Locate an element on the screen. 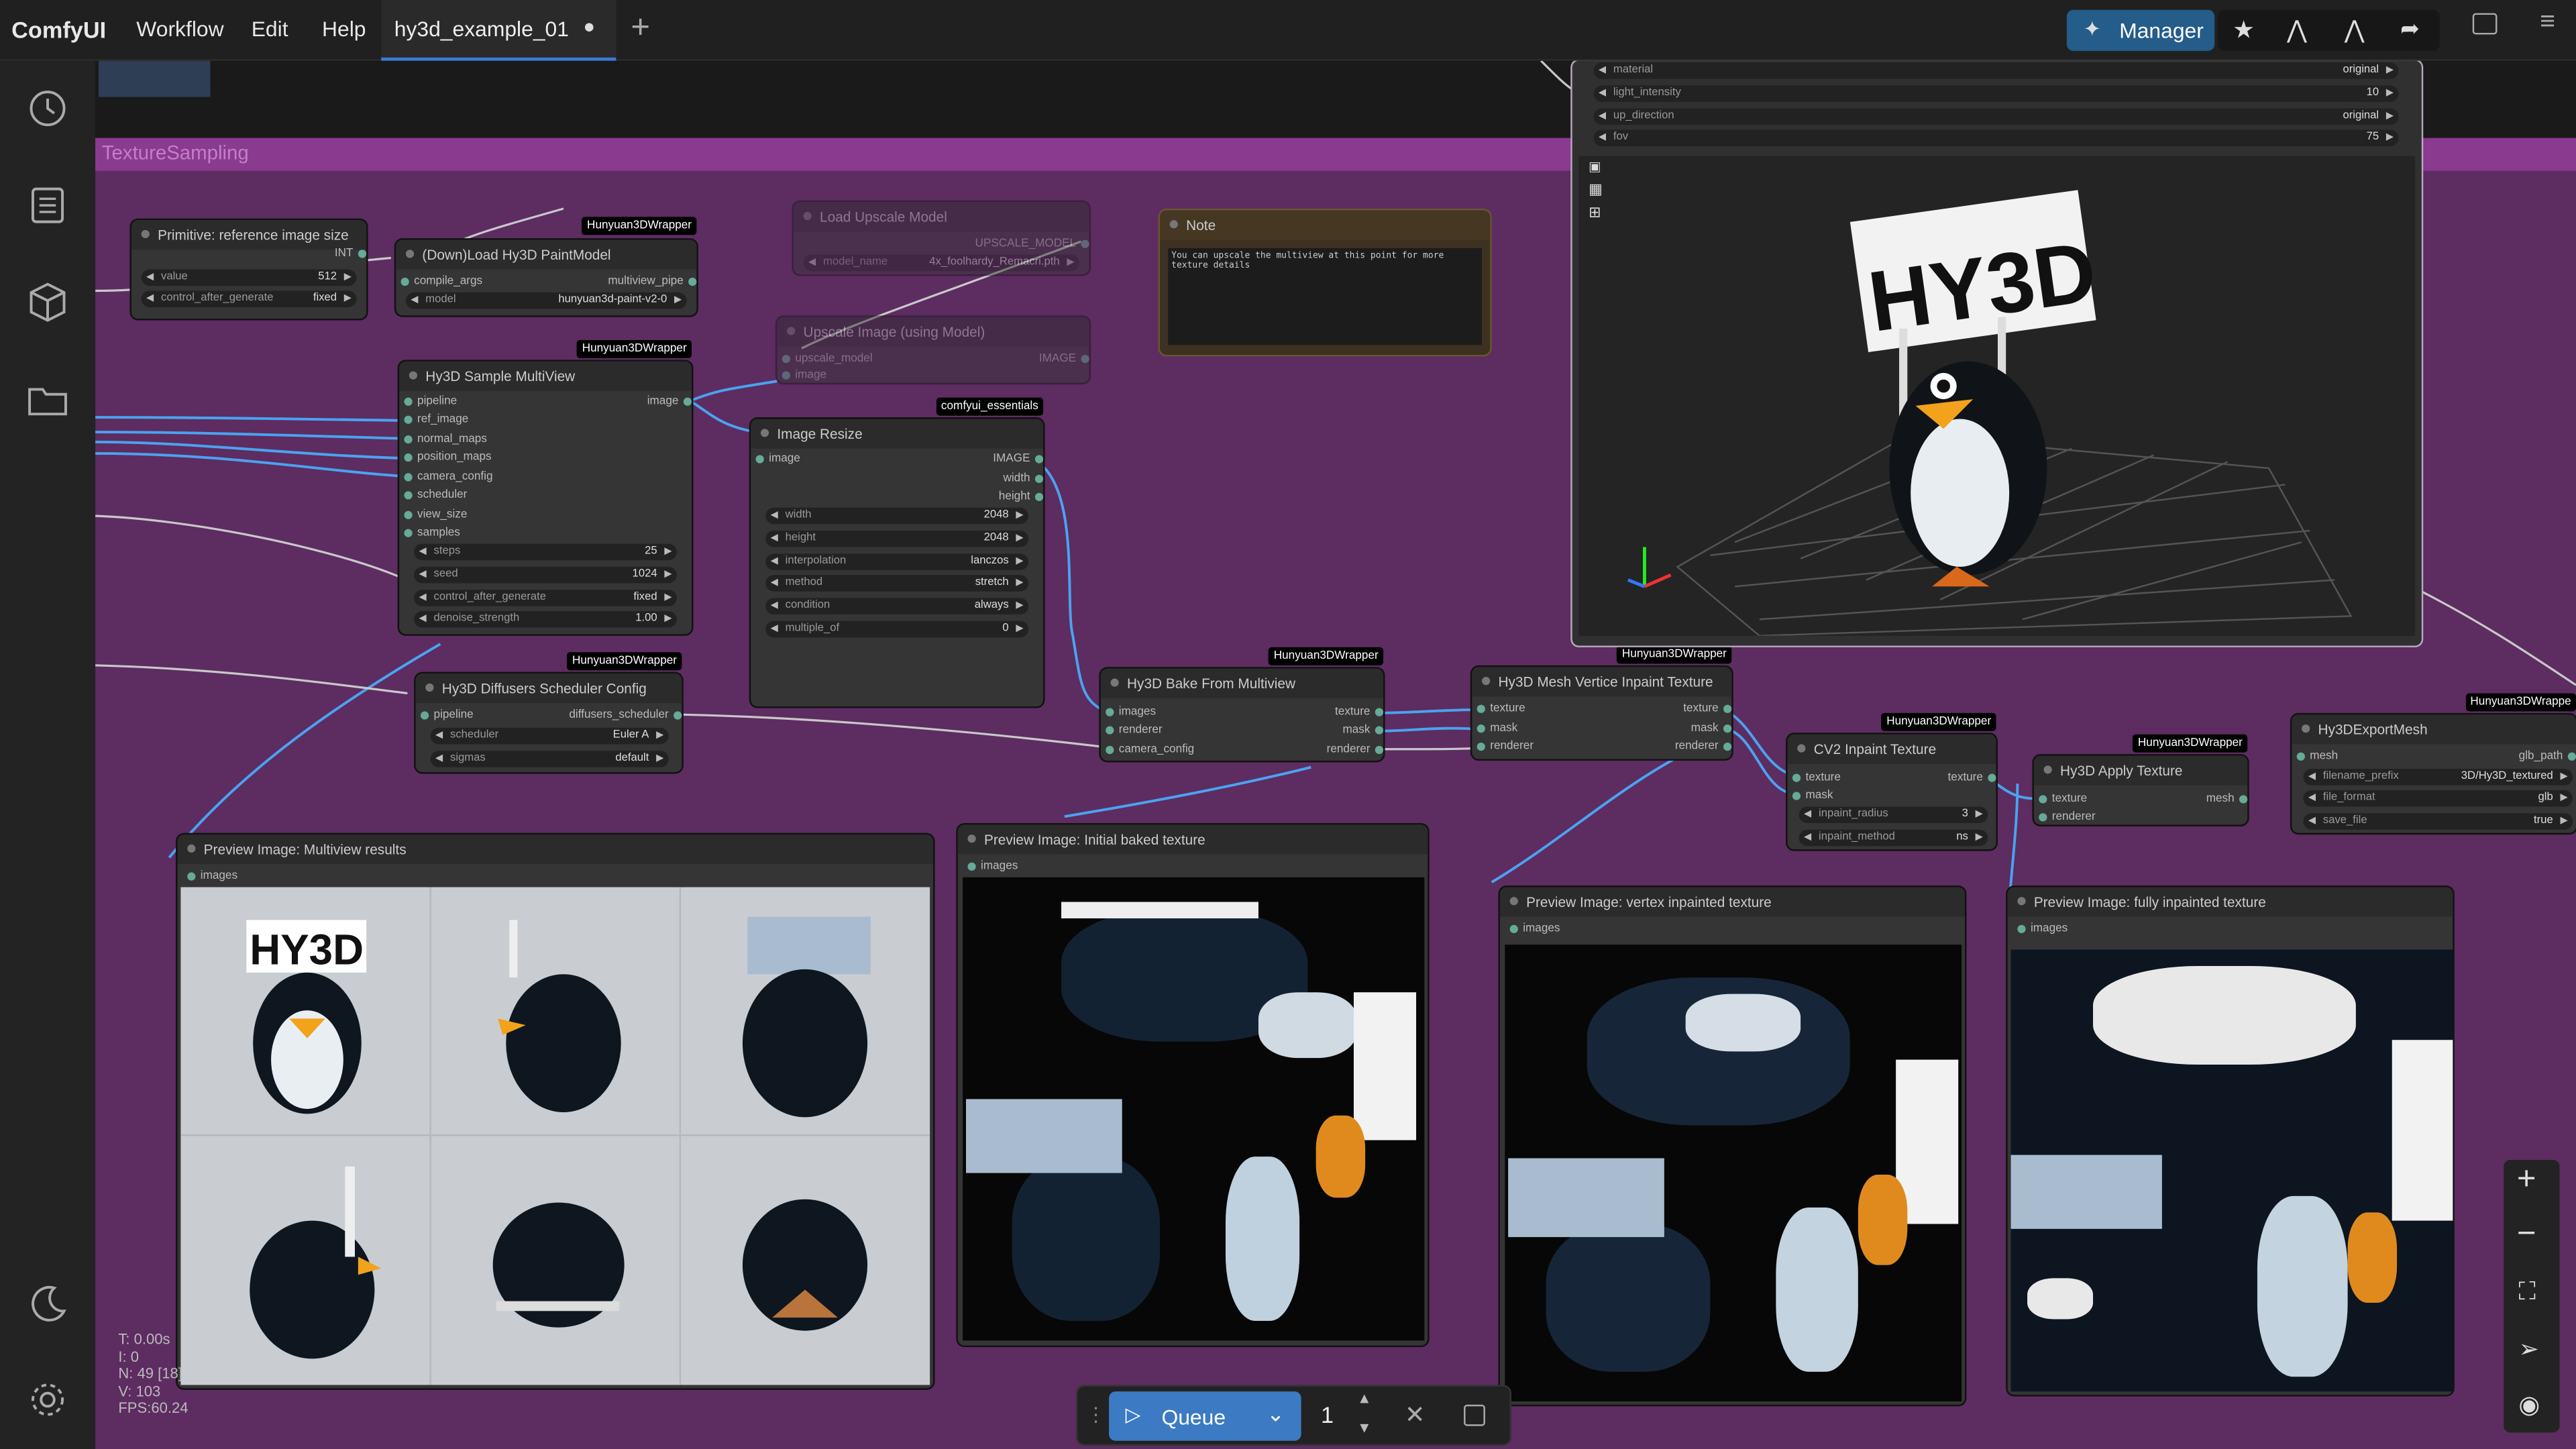 Image resolution: width=2576 pixels, height=1449 pixels. model-library-icon is located at coordinates (47, 302).